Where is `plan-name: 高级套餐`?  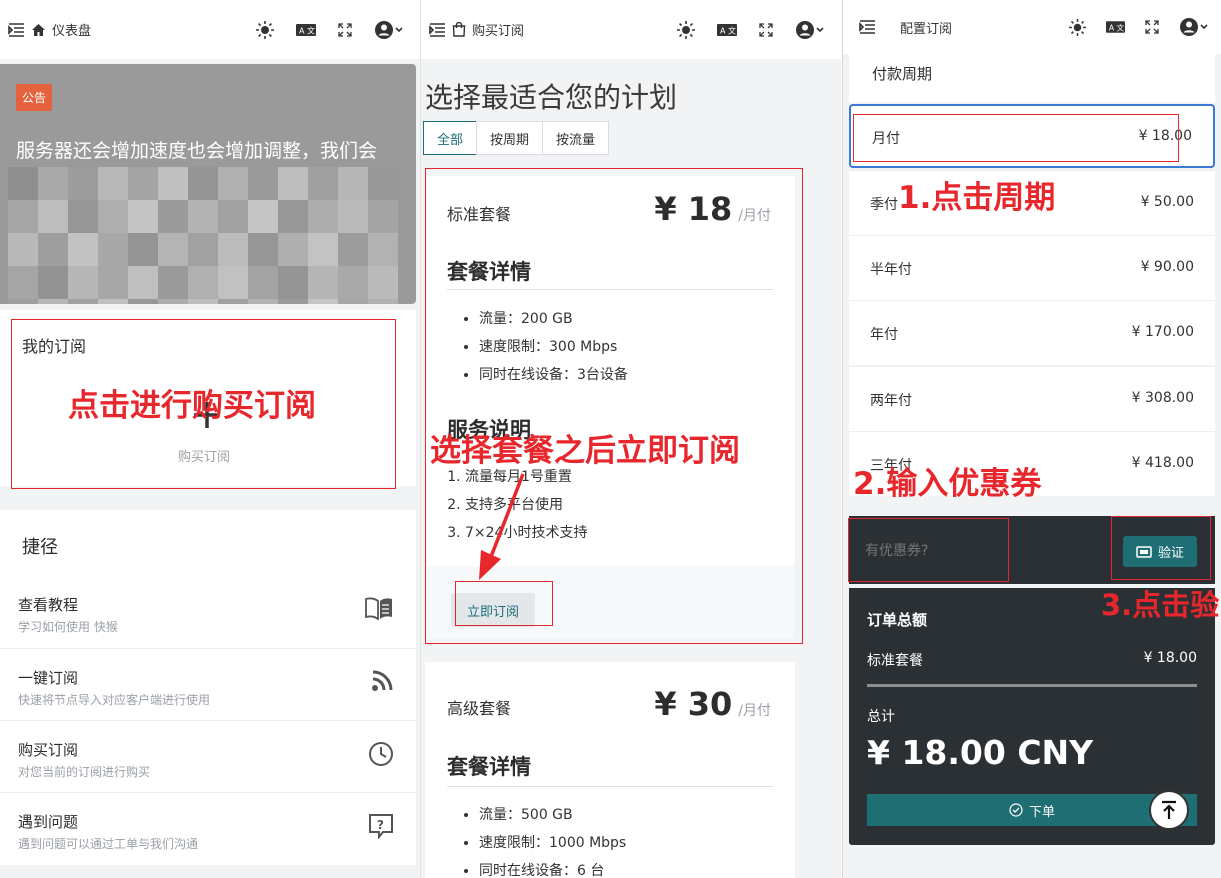 plan-name: 高级套餐 is located at coordinates (479, 708).